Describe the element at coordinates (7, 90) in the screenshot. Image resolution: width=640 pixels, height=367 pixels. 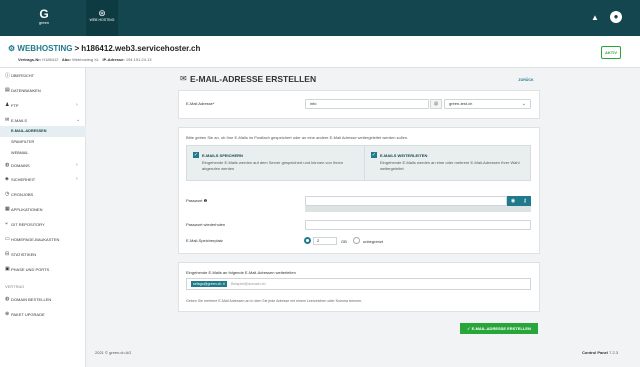
I see `database-icon: ▤` at that location.